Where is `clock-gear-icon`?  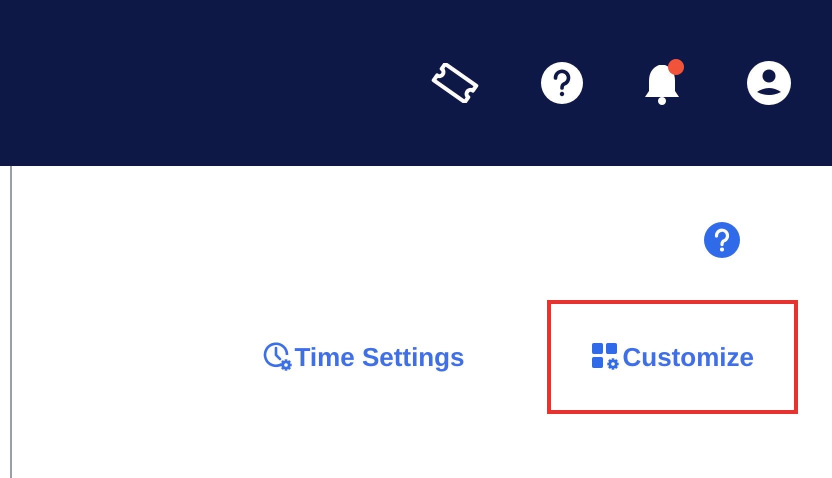
clock-gear-icon is located at coordinates (277, 357).